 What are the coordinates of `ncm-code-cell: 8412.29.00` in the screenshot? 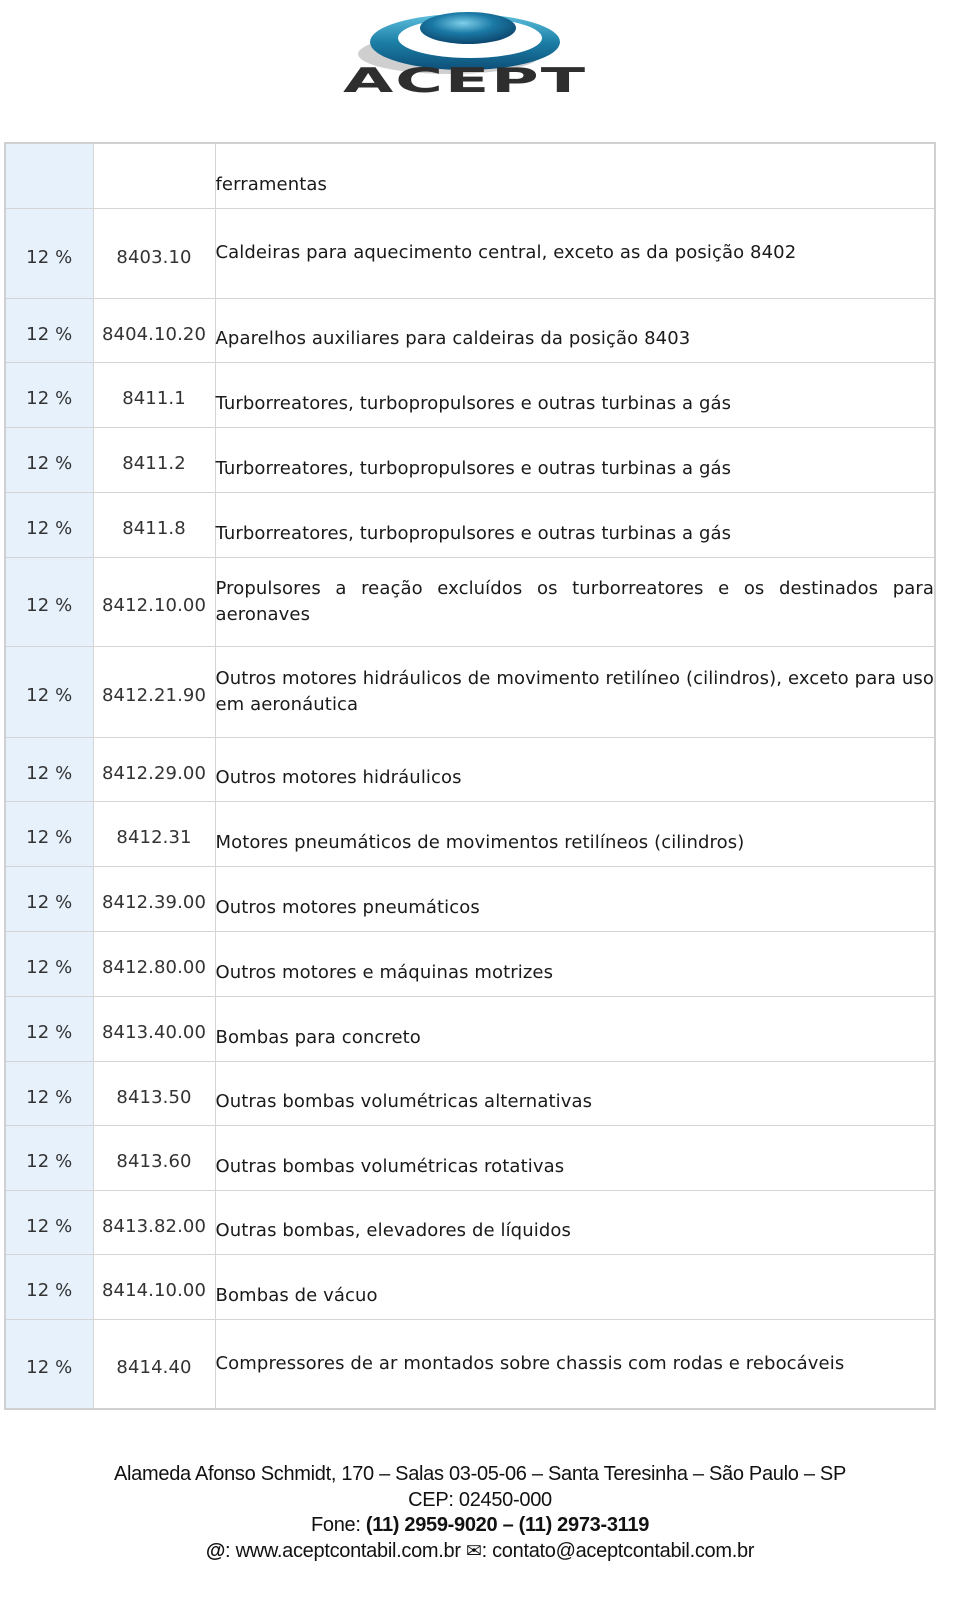 It's located at (154, 769).